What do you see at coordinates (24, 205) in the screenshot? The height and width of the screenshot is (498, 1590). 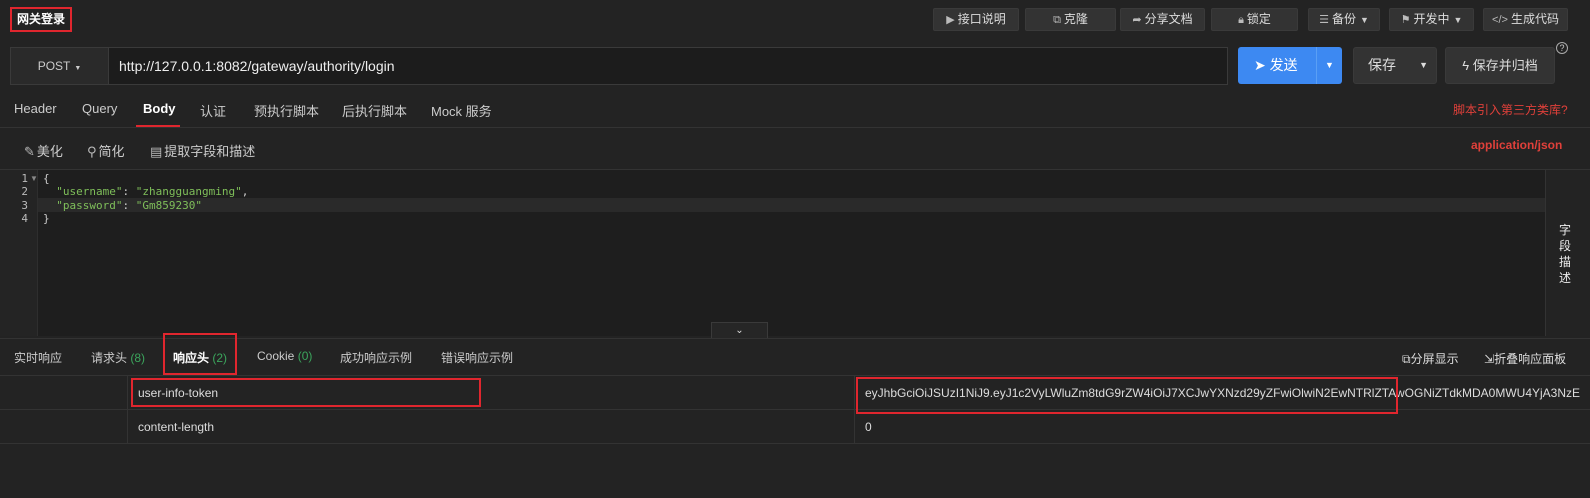 I see `line-number: 3` at bounding box center [24, 205].